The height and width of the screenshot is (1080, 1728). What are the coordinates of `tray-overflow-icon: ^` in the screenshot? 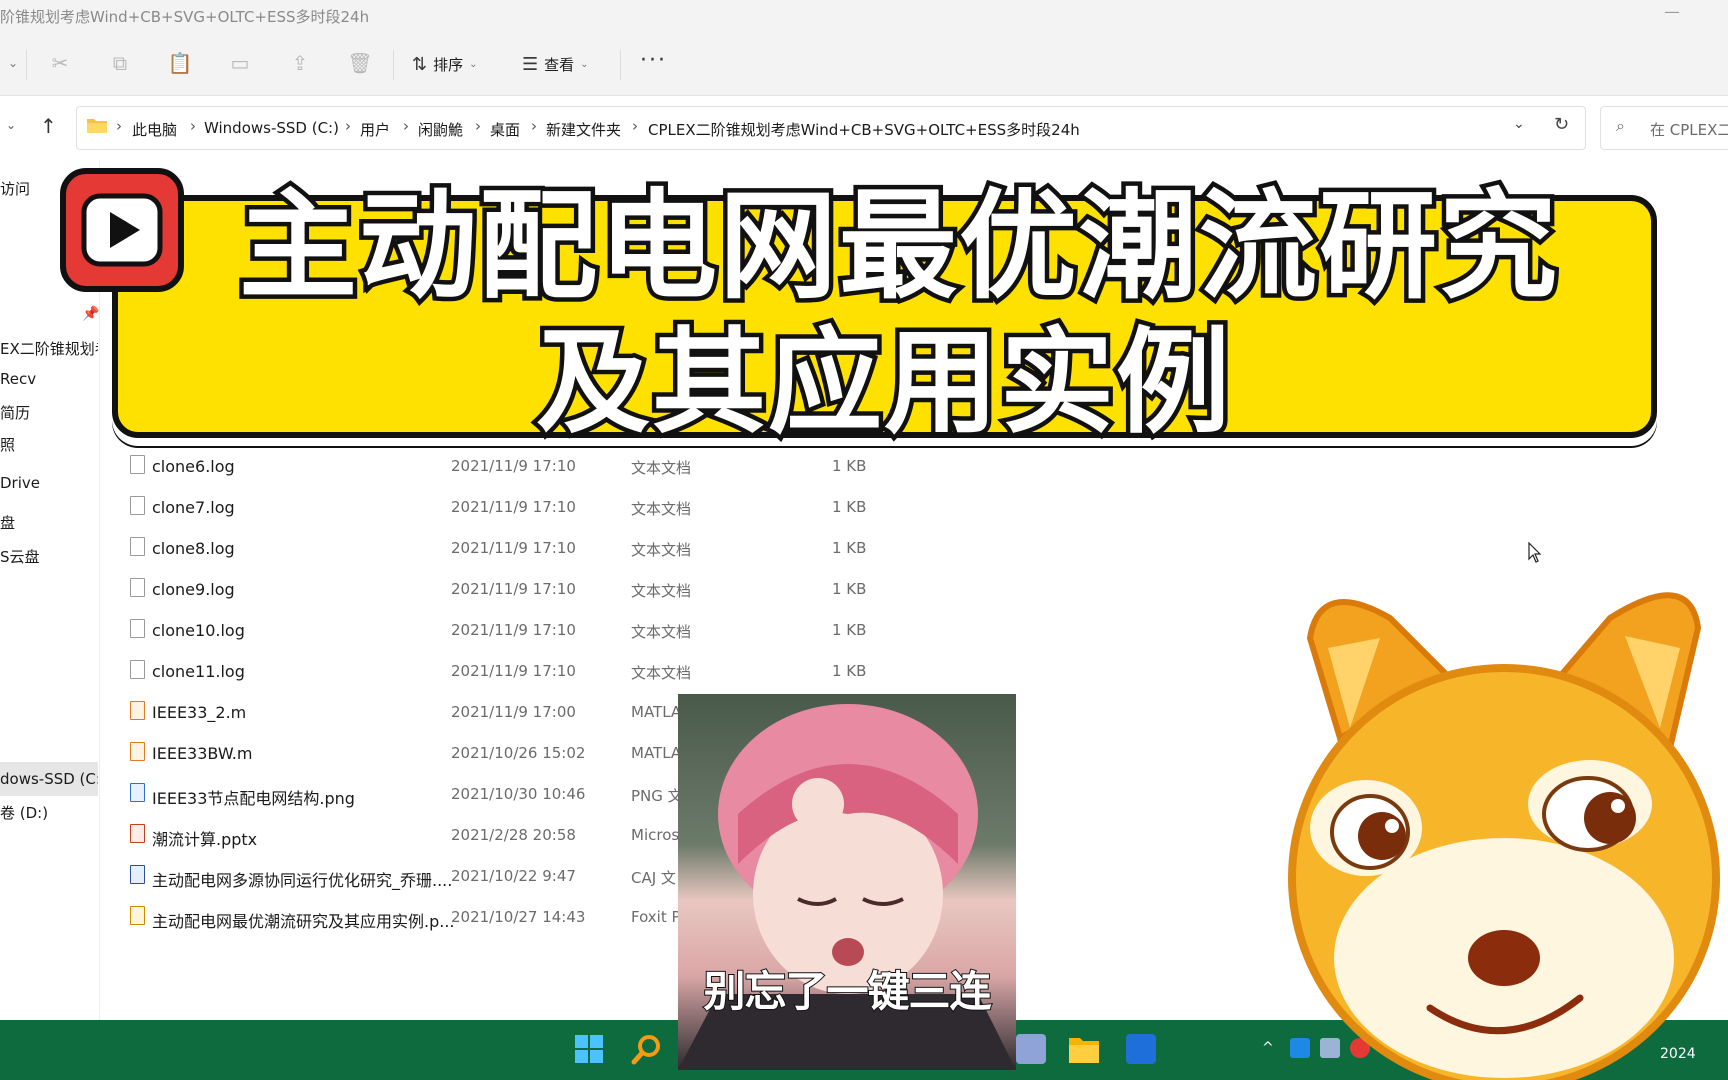 It's located at (1268, 1048).